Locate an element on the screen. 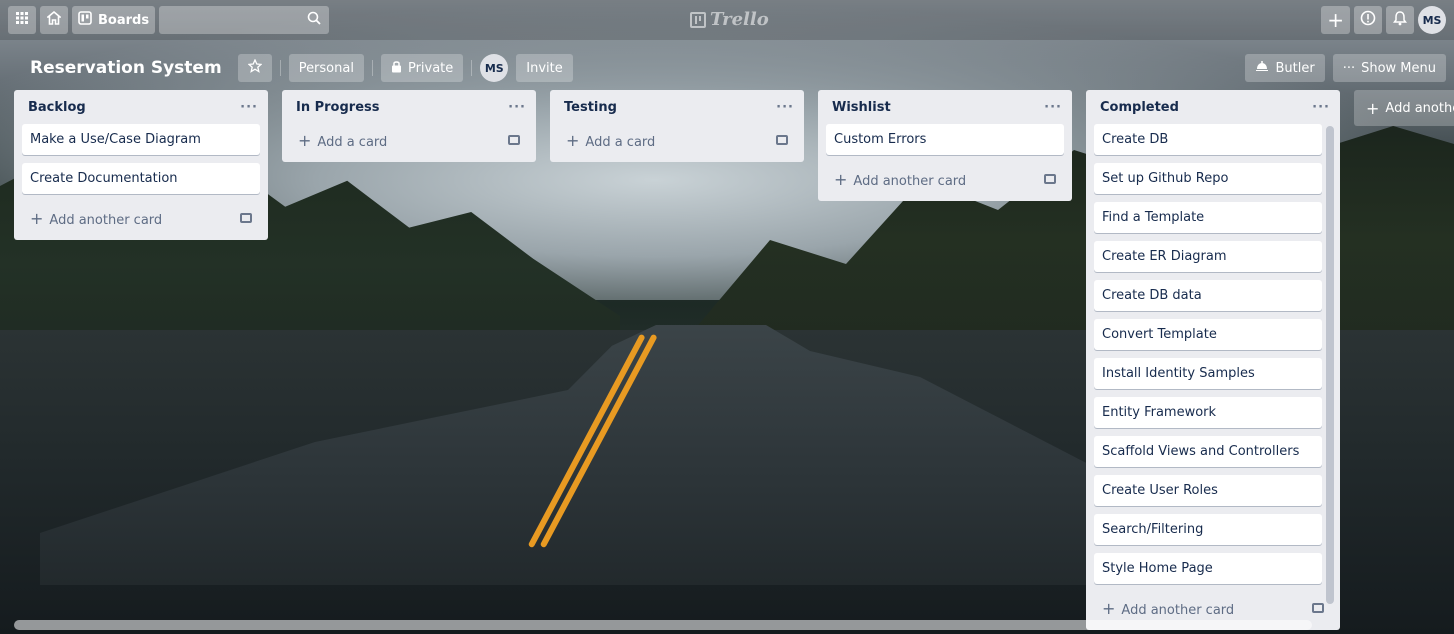  apps-grid-button is located at coordinates (22, 20).